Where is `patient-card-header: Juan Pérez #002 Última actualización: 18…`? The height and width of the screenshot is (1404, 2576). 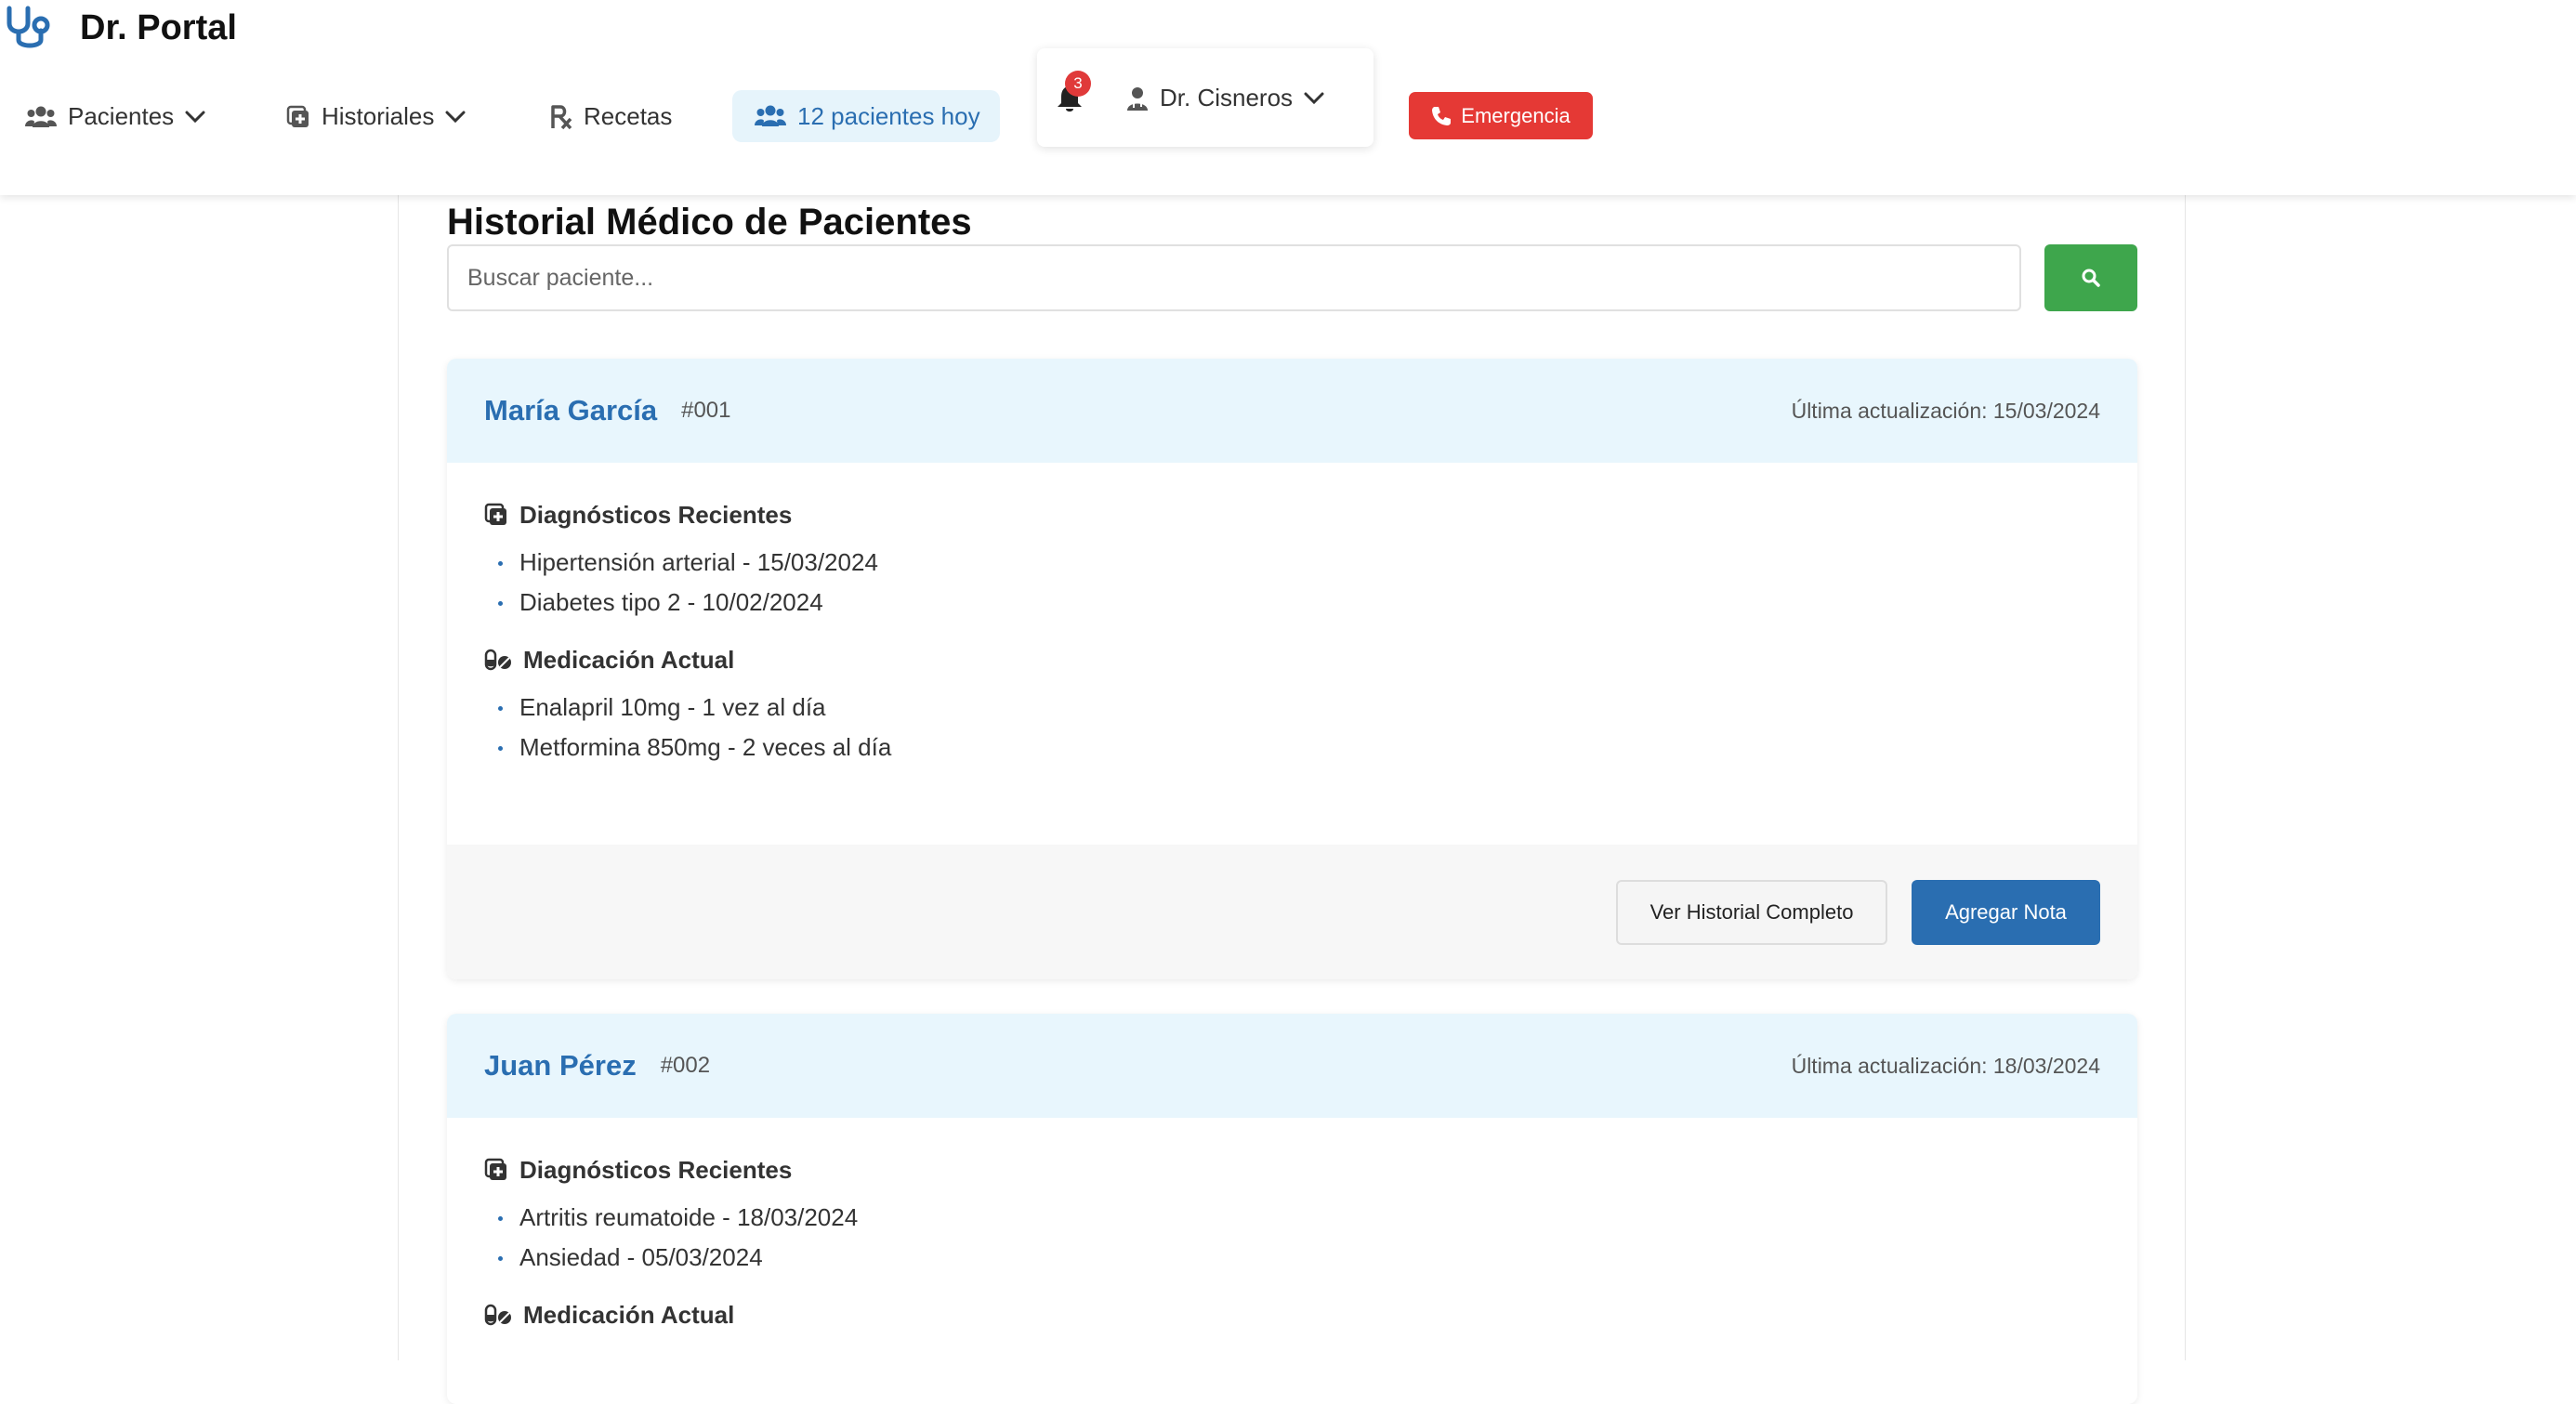
patient-card-header: Juan Pérez #002 Última actualización: 18… is located at coordinates (1292, 1066).